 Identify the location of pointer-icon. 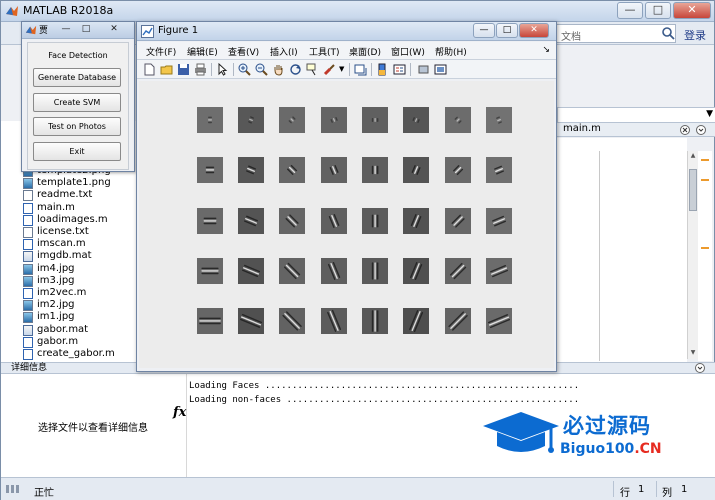
(222, 69).